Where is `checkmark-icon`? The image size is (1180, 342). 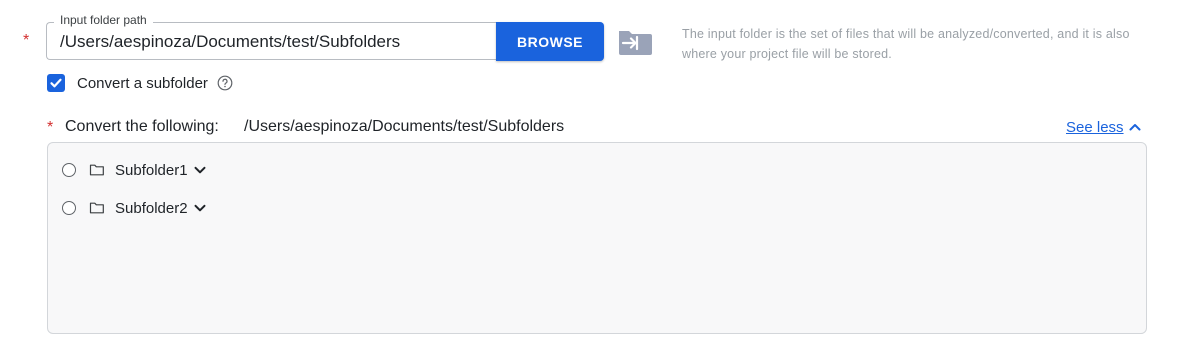
checkmark-icon is located at coordinates (56, 83).